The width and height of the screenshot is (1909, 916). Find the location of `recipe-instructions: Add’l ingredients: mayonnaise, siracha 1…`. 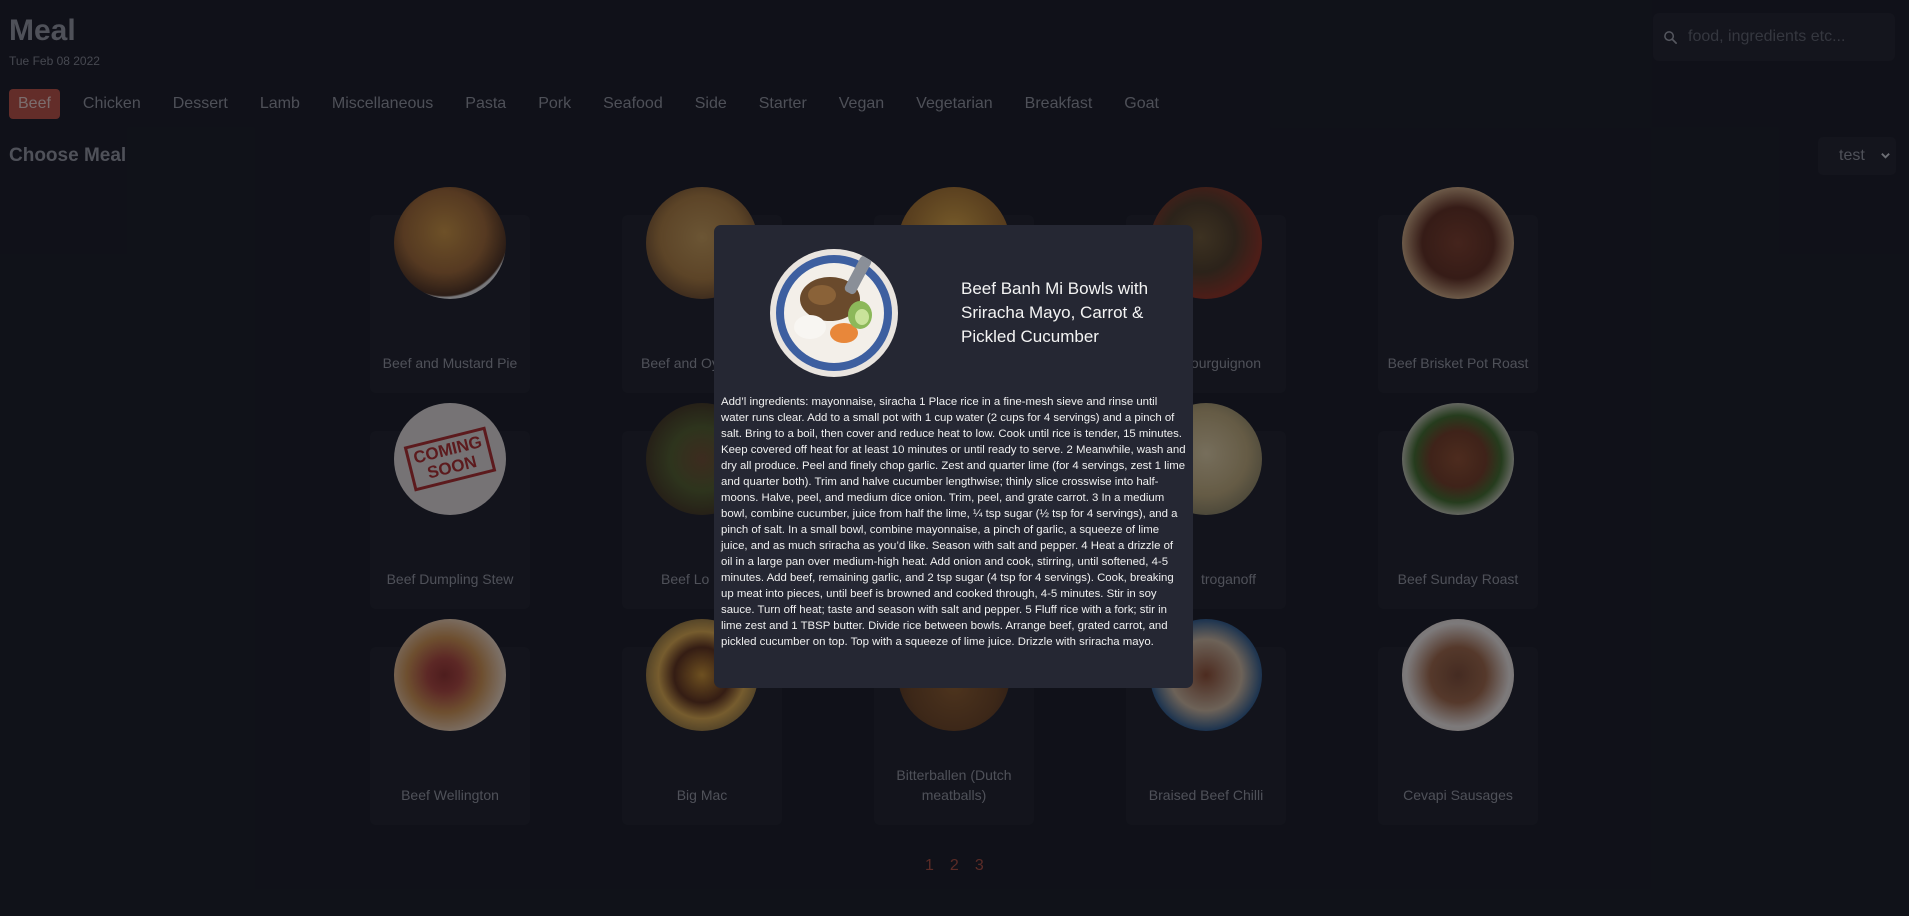

recipe-instructions: Add’l ingredients: mayonnaise, siracha 1… is located at coordinates (953, 522).